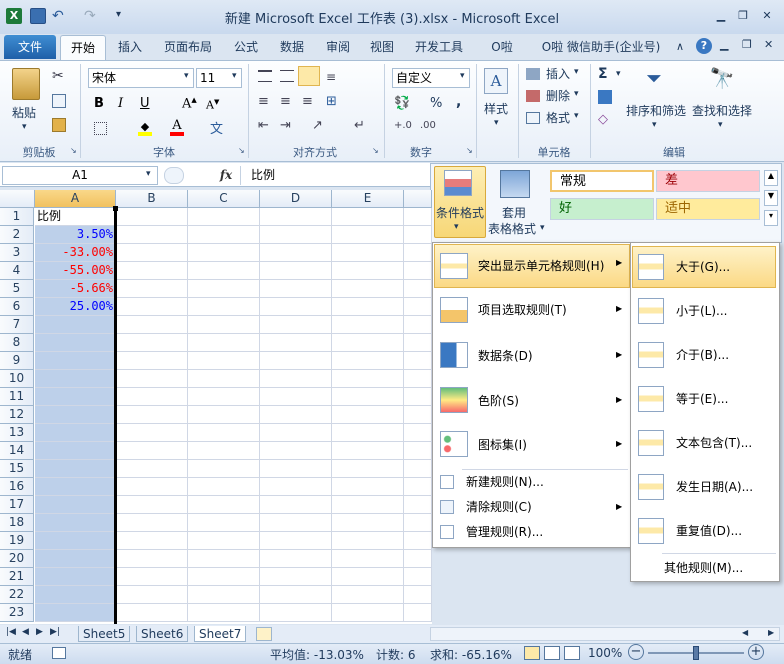  Describe the element at coordinates (83, 48) in the screenshot. I see `tab-home: 开始` at that location.